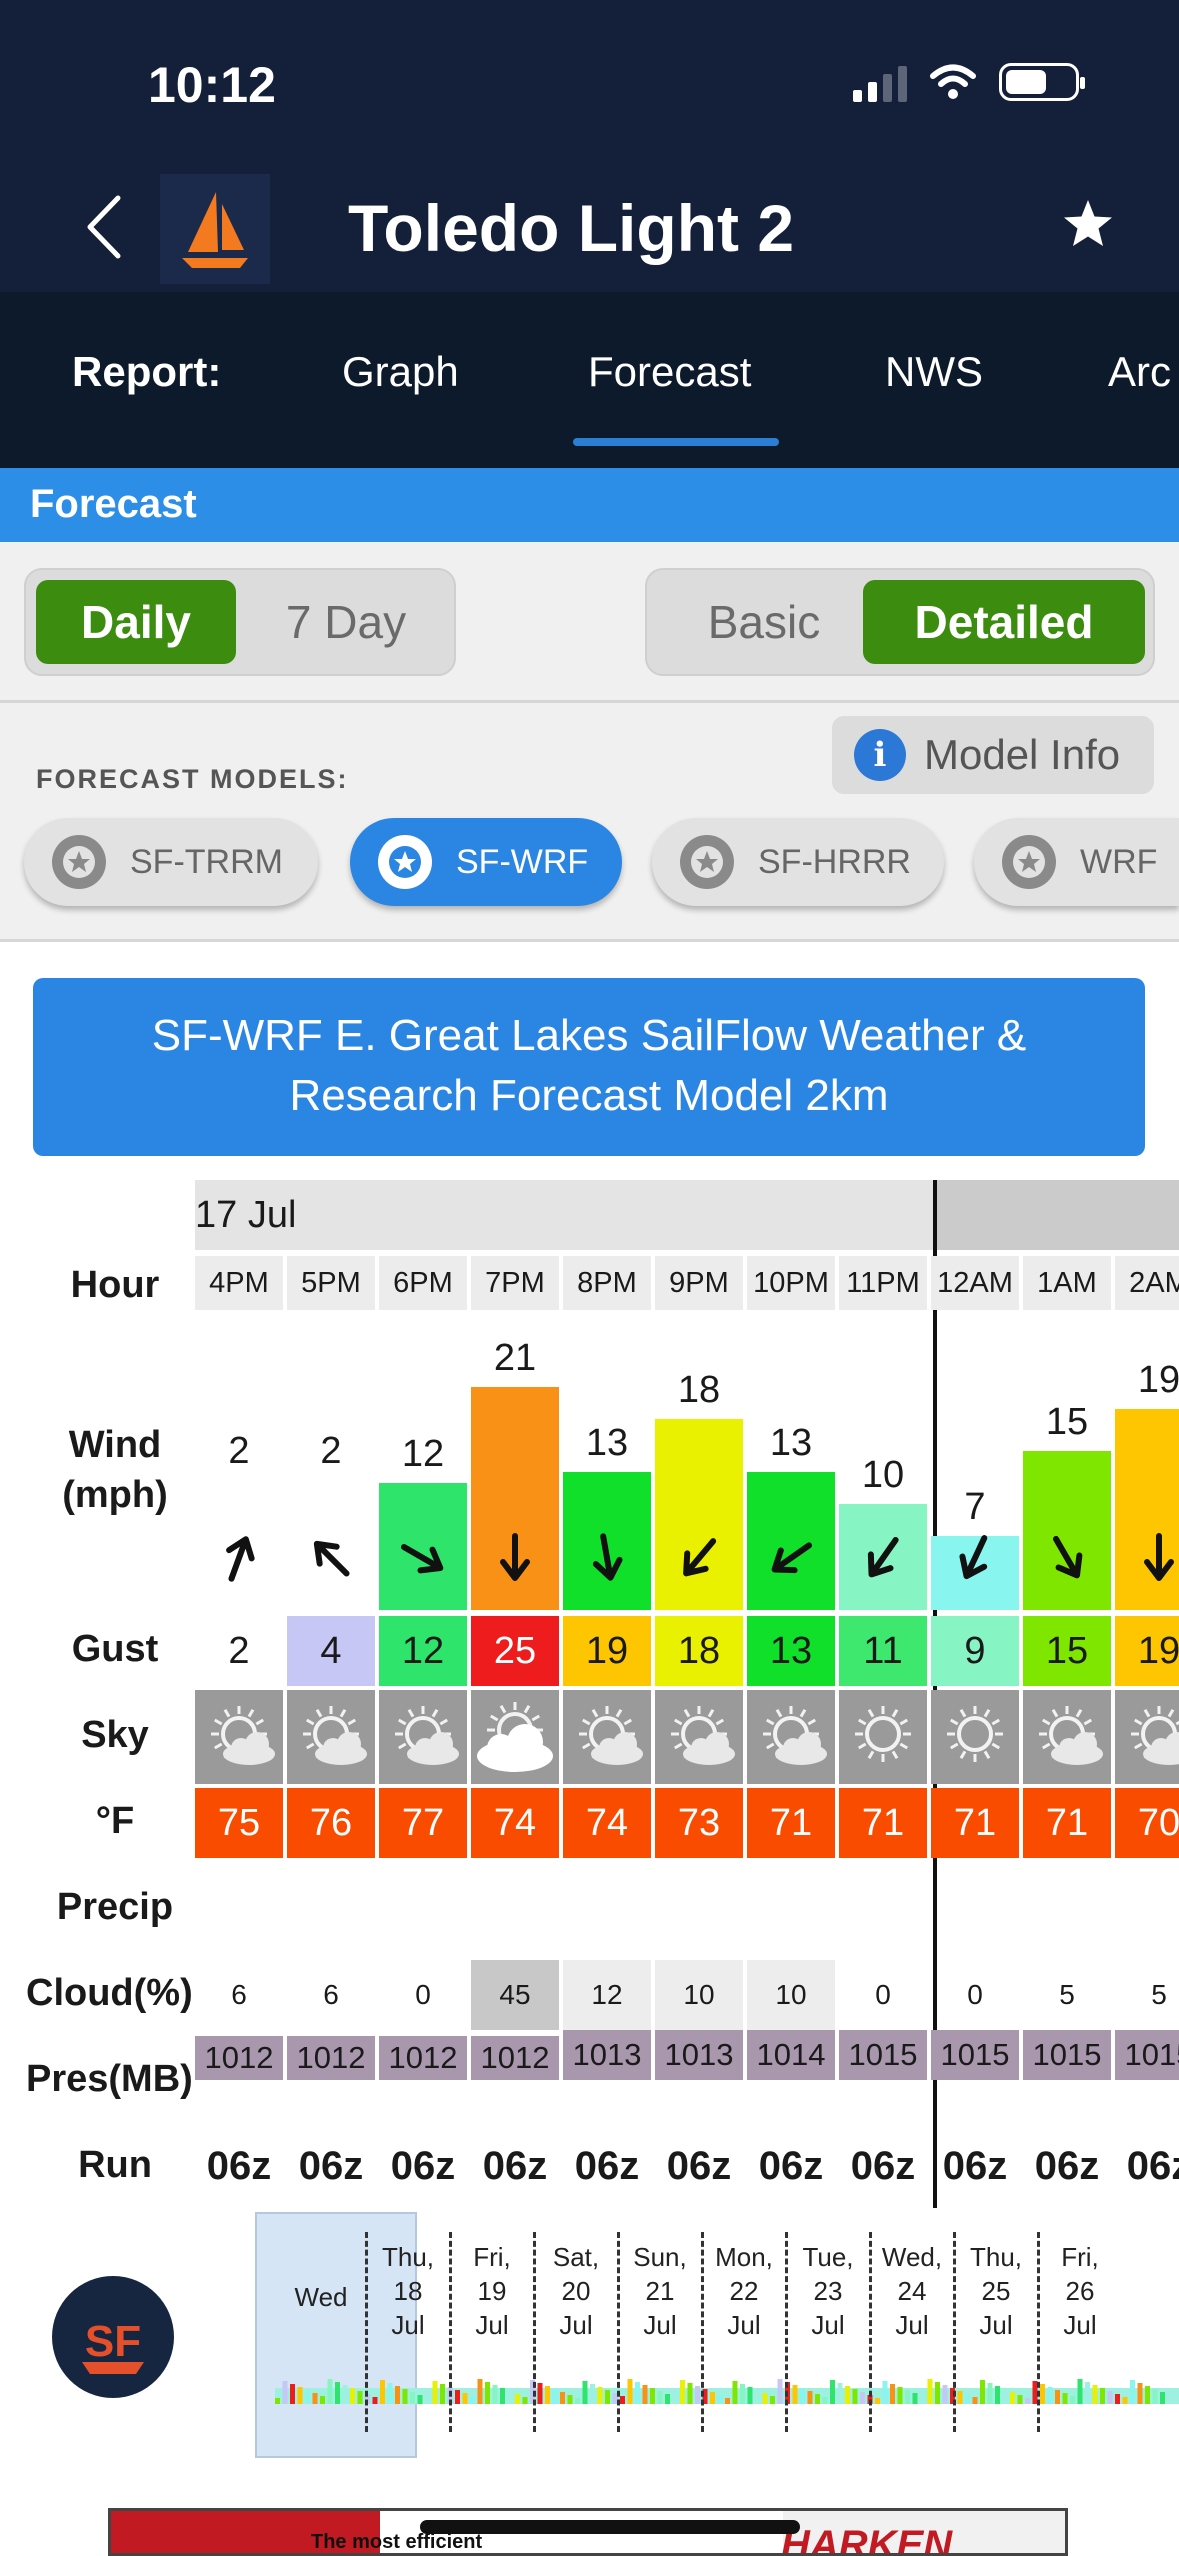 The width and height of the screenshot is (1179, 2556). What do you see at coordinates (660, 2291) in the screenshot?
I see `timeline-day-label: Sun, 21 Jul` at bounding box center [660, 2291].